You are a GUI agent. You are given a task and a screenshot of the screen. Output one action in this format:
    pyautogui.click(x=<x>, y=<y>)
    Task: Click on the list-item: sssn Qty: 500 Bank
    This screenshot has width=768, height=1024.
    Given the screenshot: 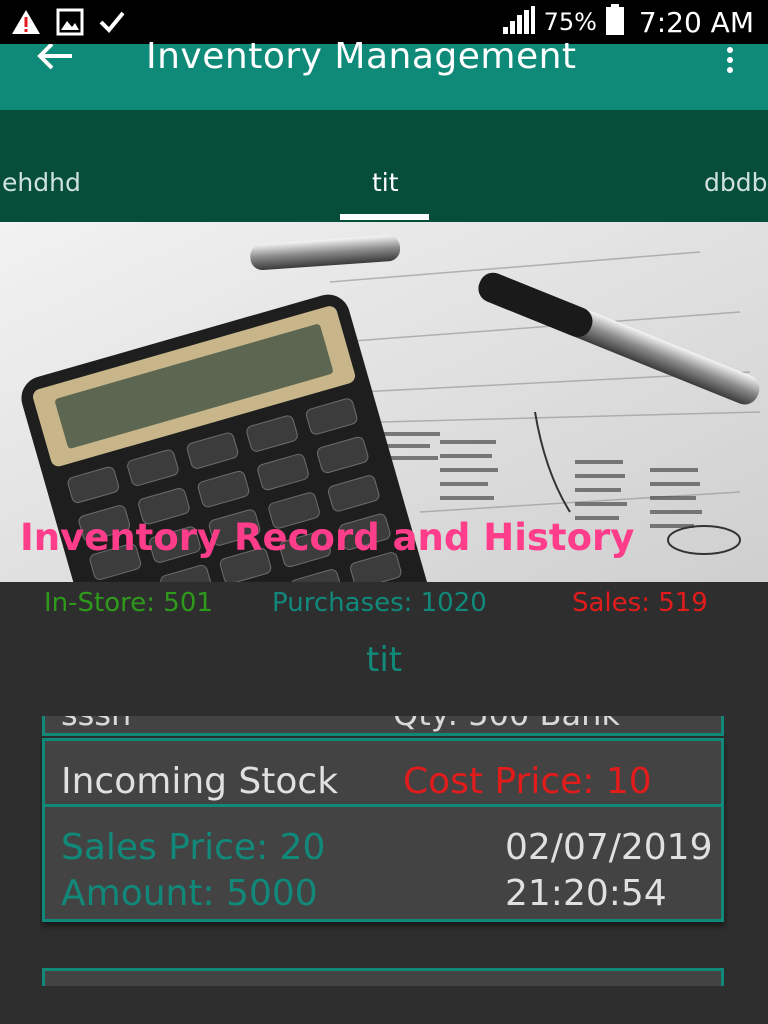 What is the action you would take?
    pyautogui.click(x=383, y=726)
    